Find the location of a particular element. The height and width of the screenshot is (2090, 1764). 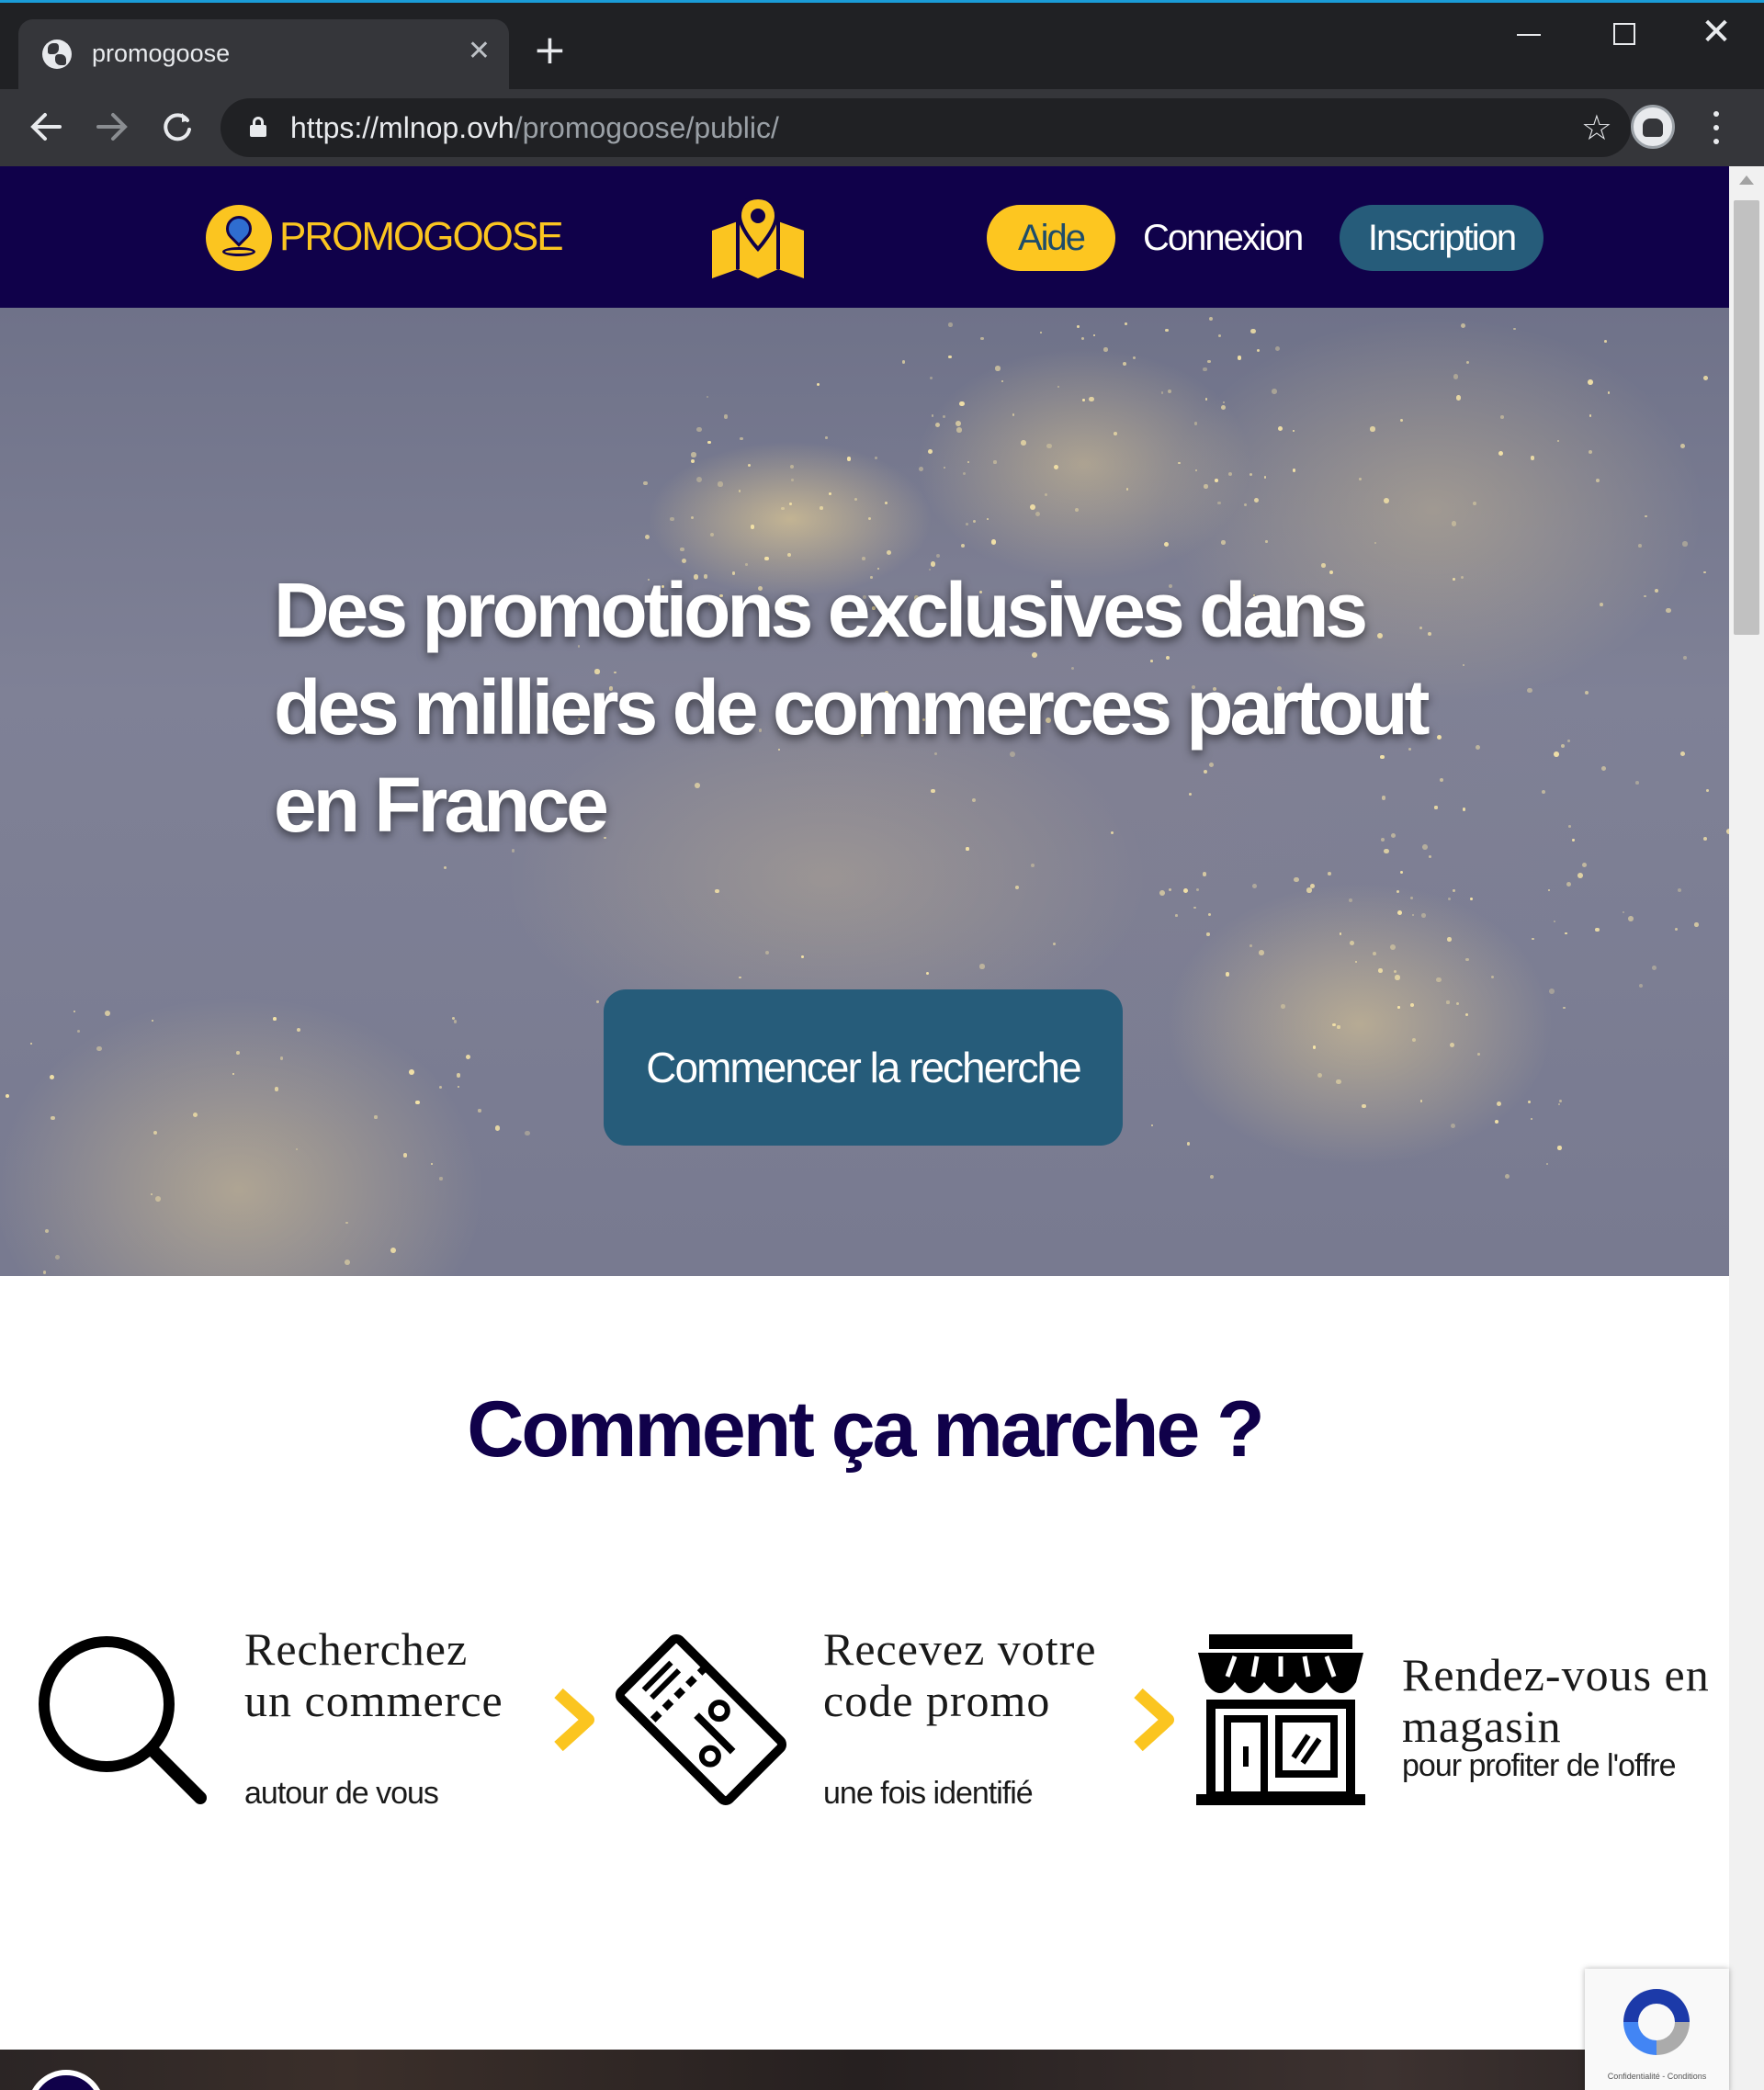

close-icon: ✕ is located at coordinates (479, 51).